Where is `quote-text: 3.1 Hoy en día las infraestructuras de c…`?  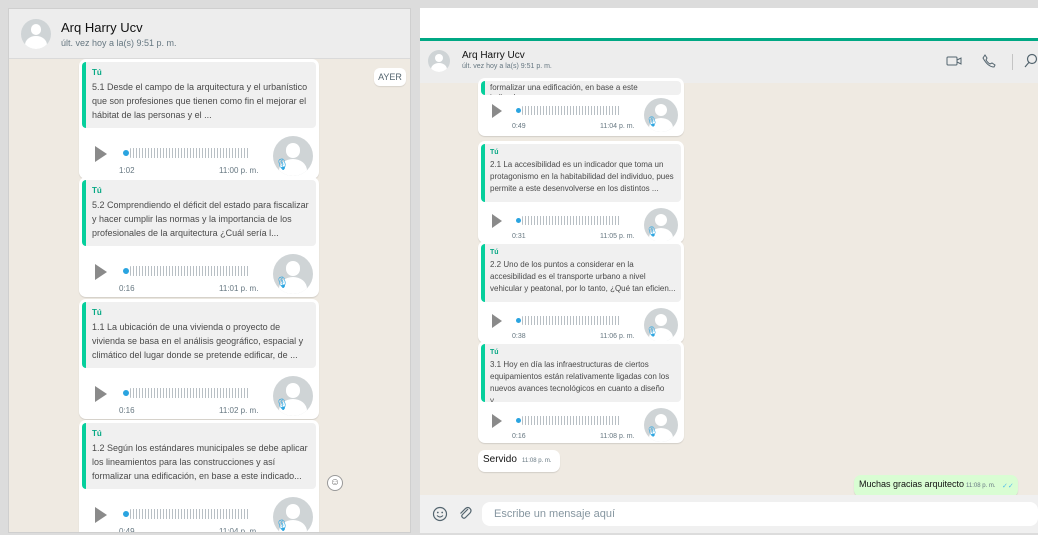
quote-text: 3.1 Hoy en día las infraestructuras de c… is located at coordinates (580, 381).